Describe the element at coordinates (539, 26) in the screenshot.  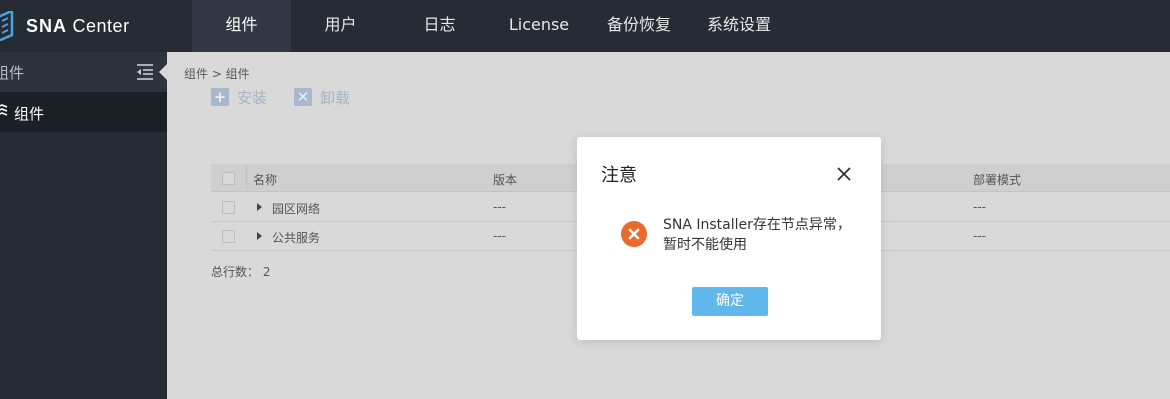
I see `nav-tab-license: License` at that location.